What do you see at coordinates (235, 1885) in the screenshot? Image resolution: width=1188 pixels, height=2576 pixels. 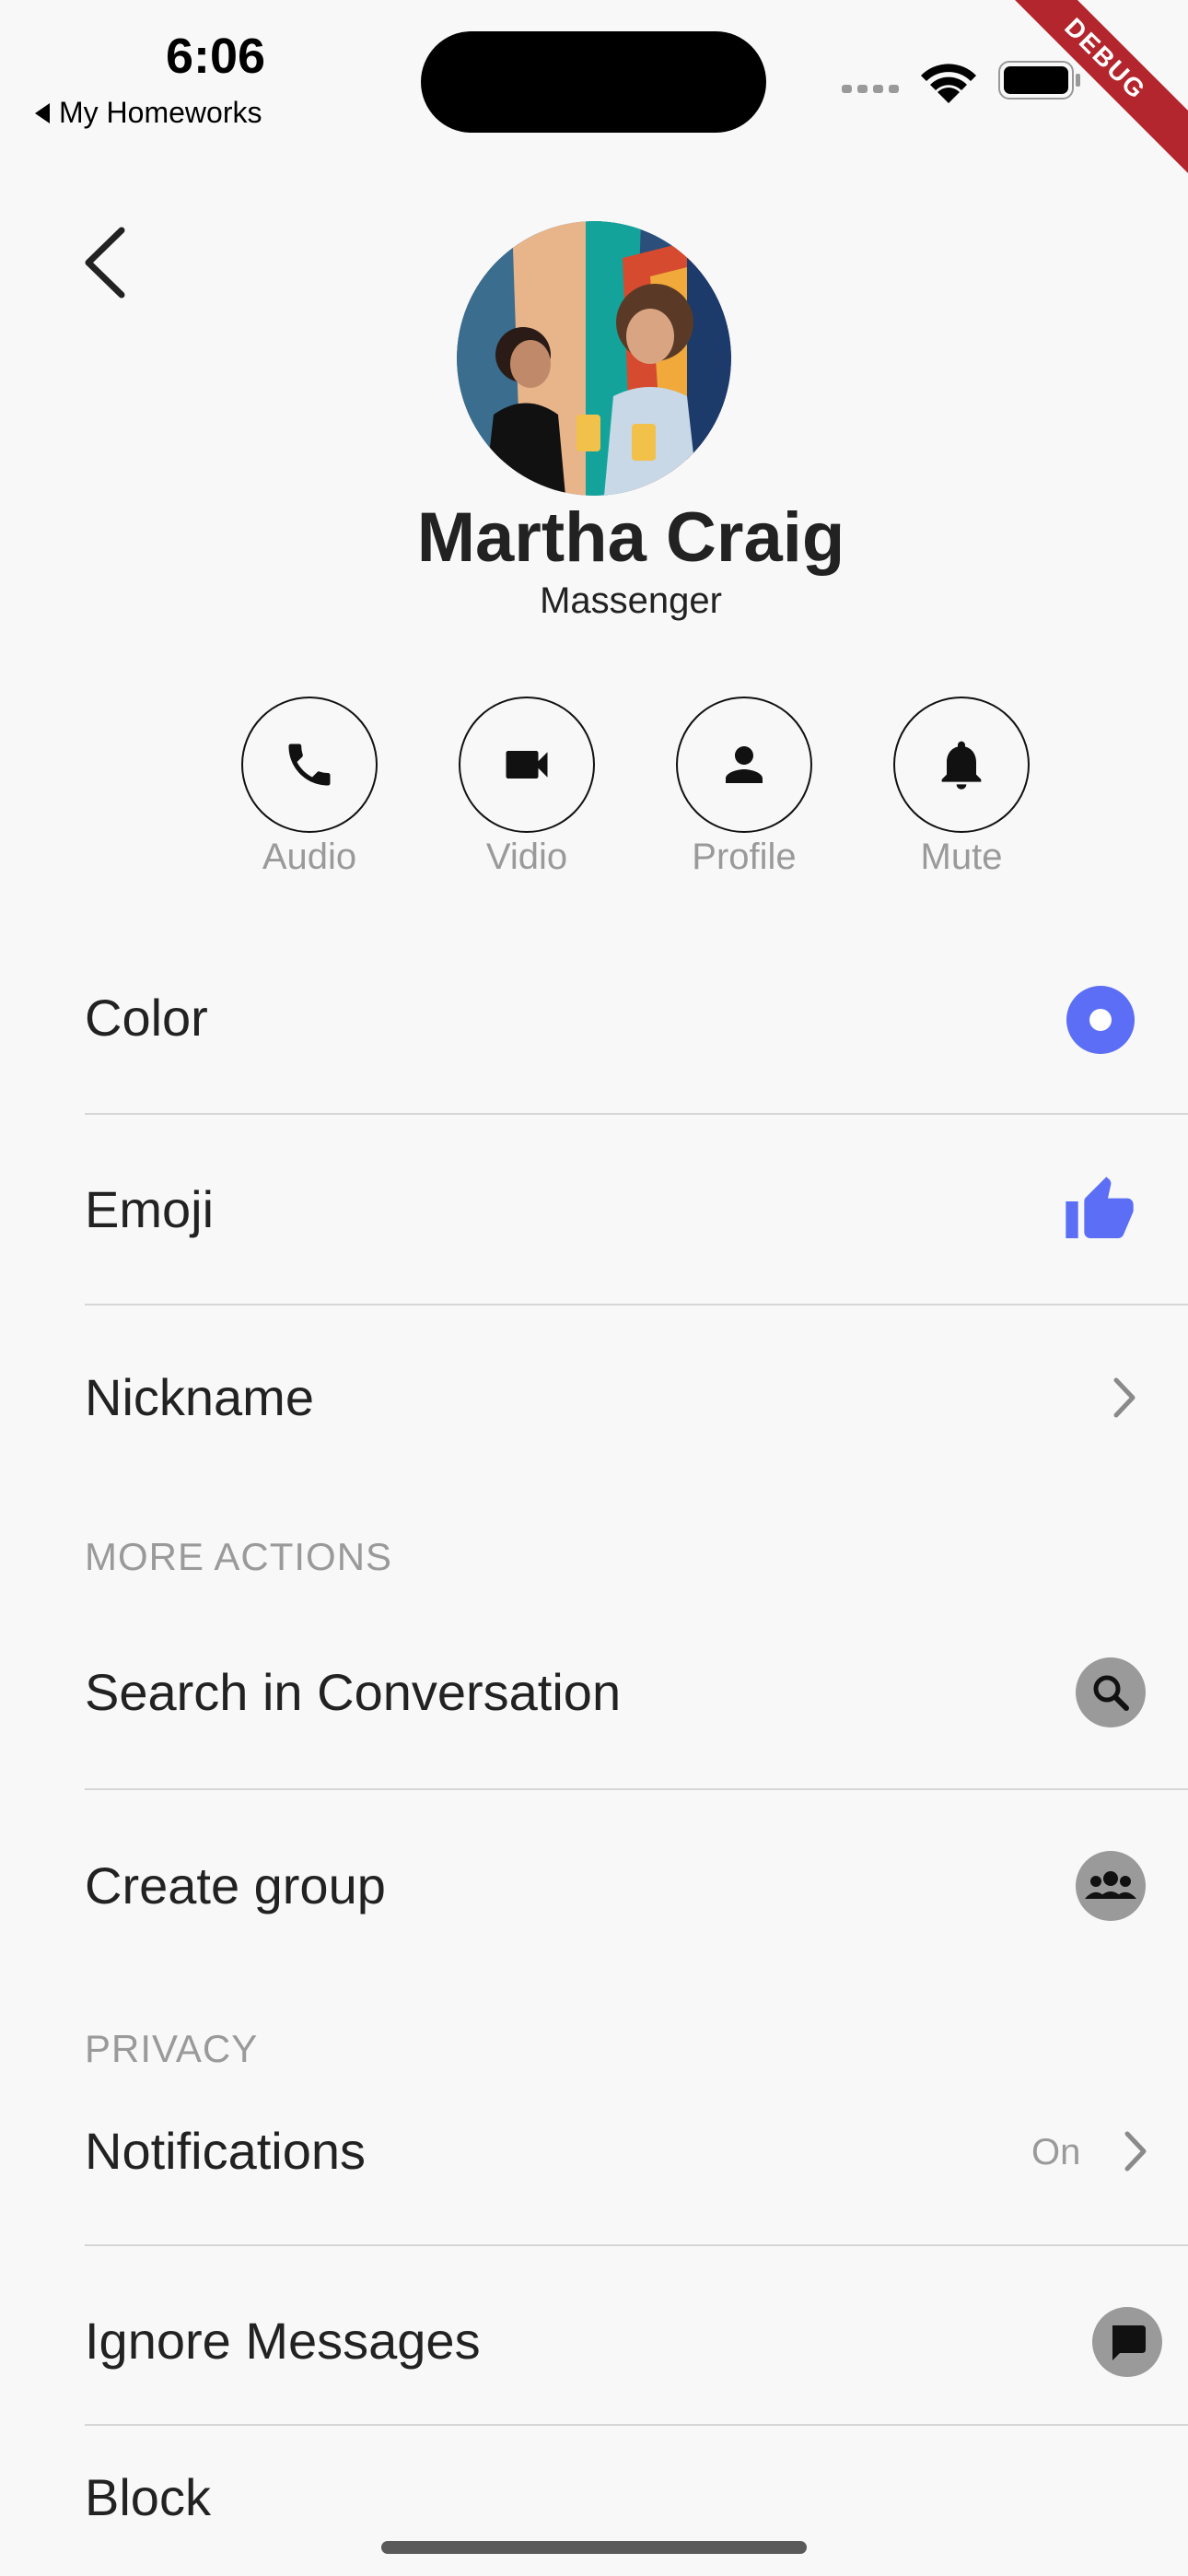 I see `create-group-label: Create group` at bounding box center [235, 1885].